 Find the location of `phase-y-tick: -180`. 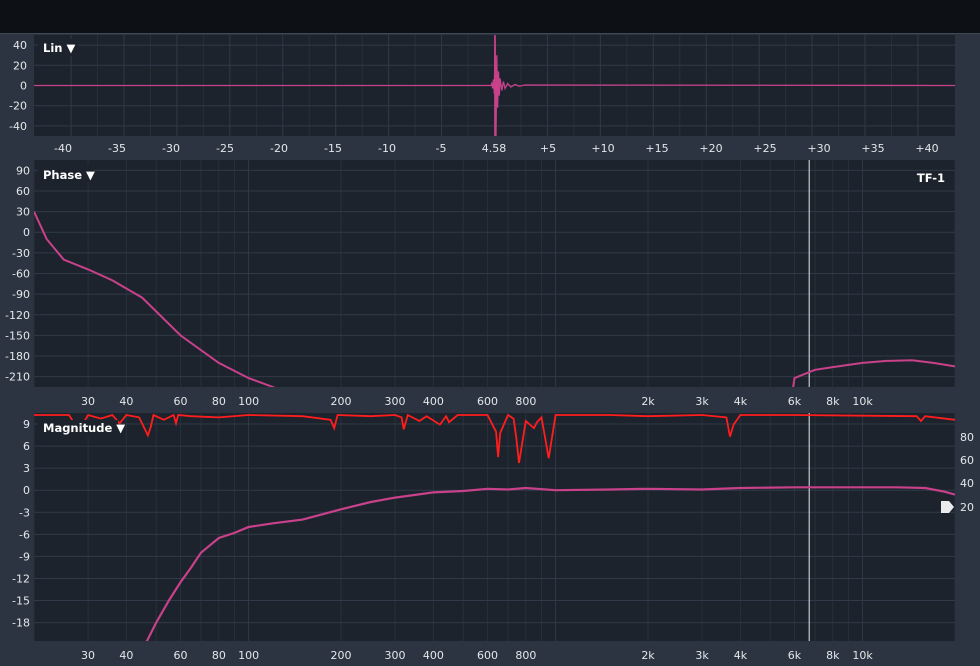

phase-y-tick: -180 is located at coordinates (17, 356).